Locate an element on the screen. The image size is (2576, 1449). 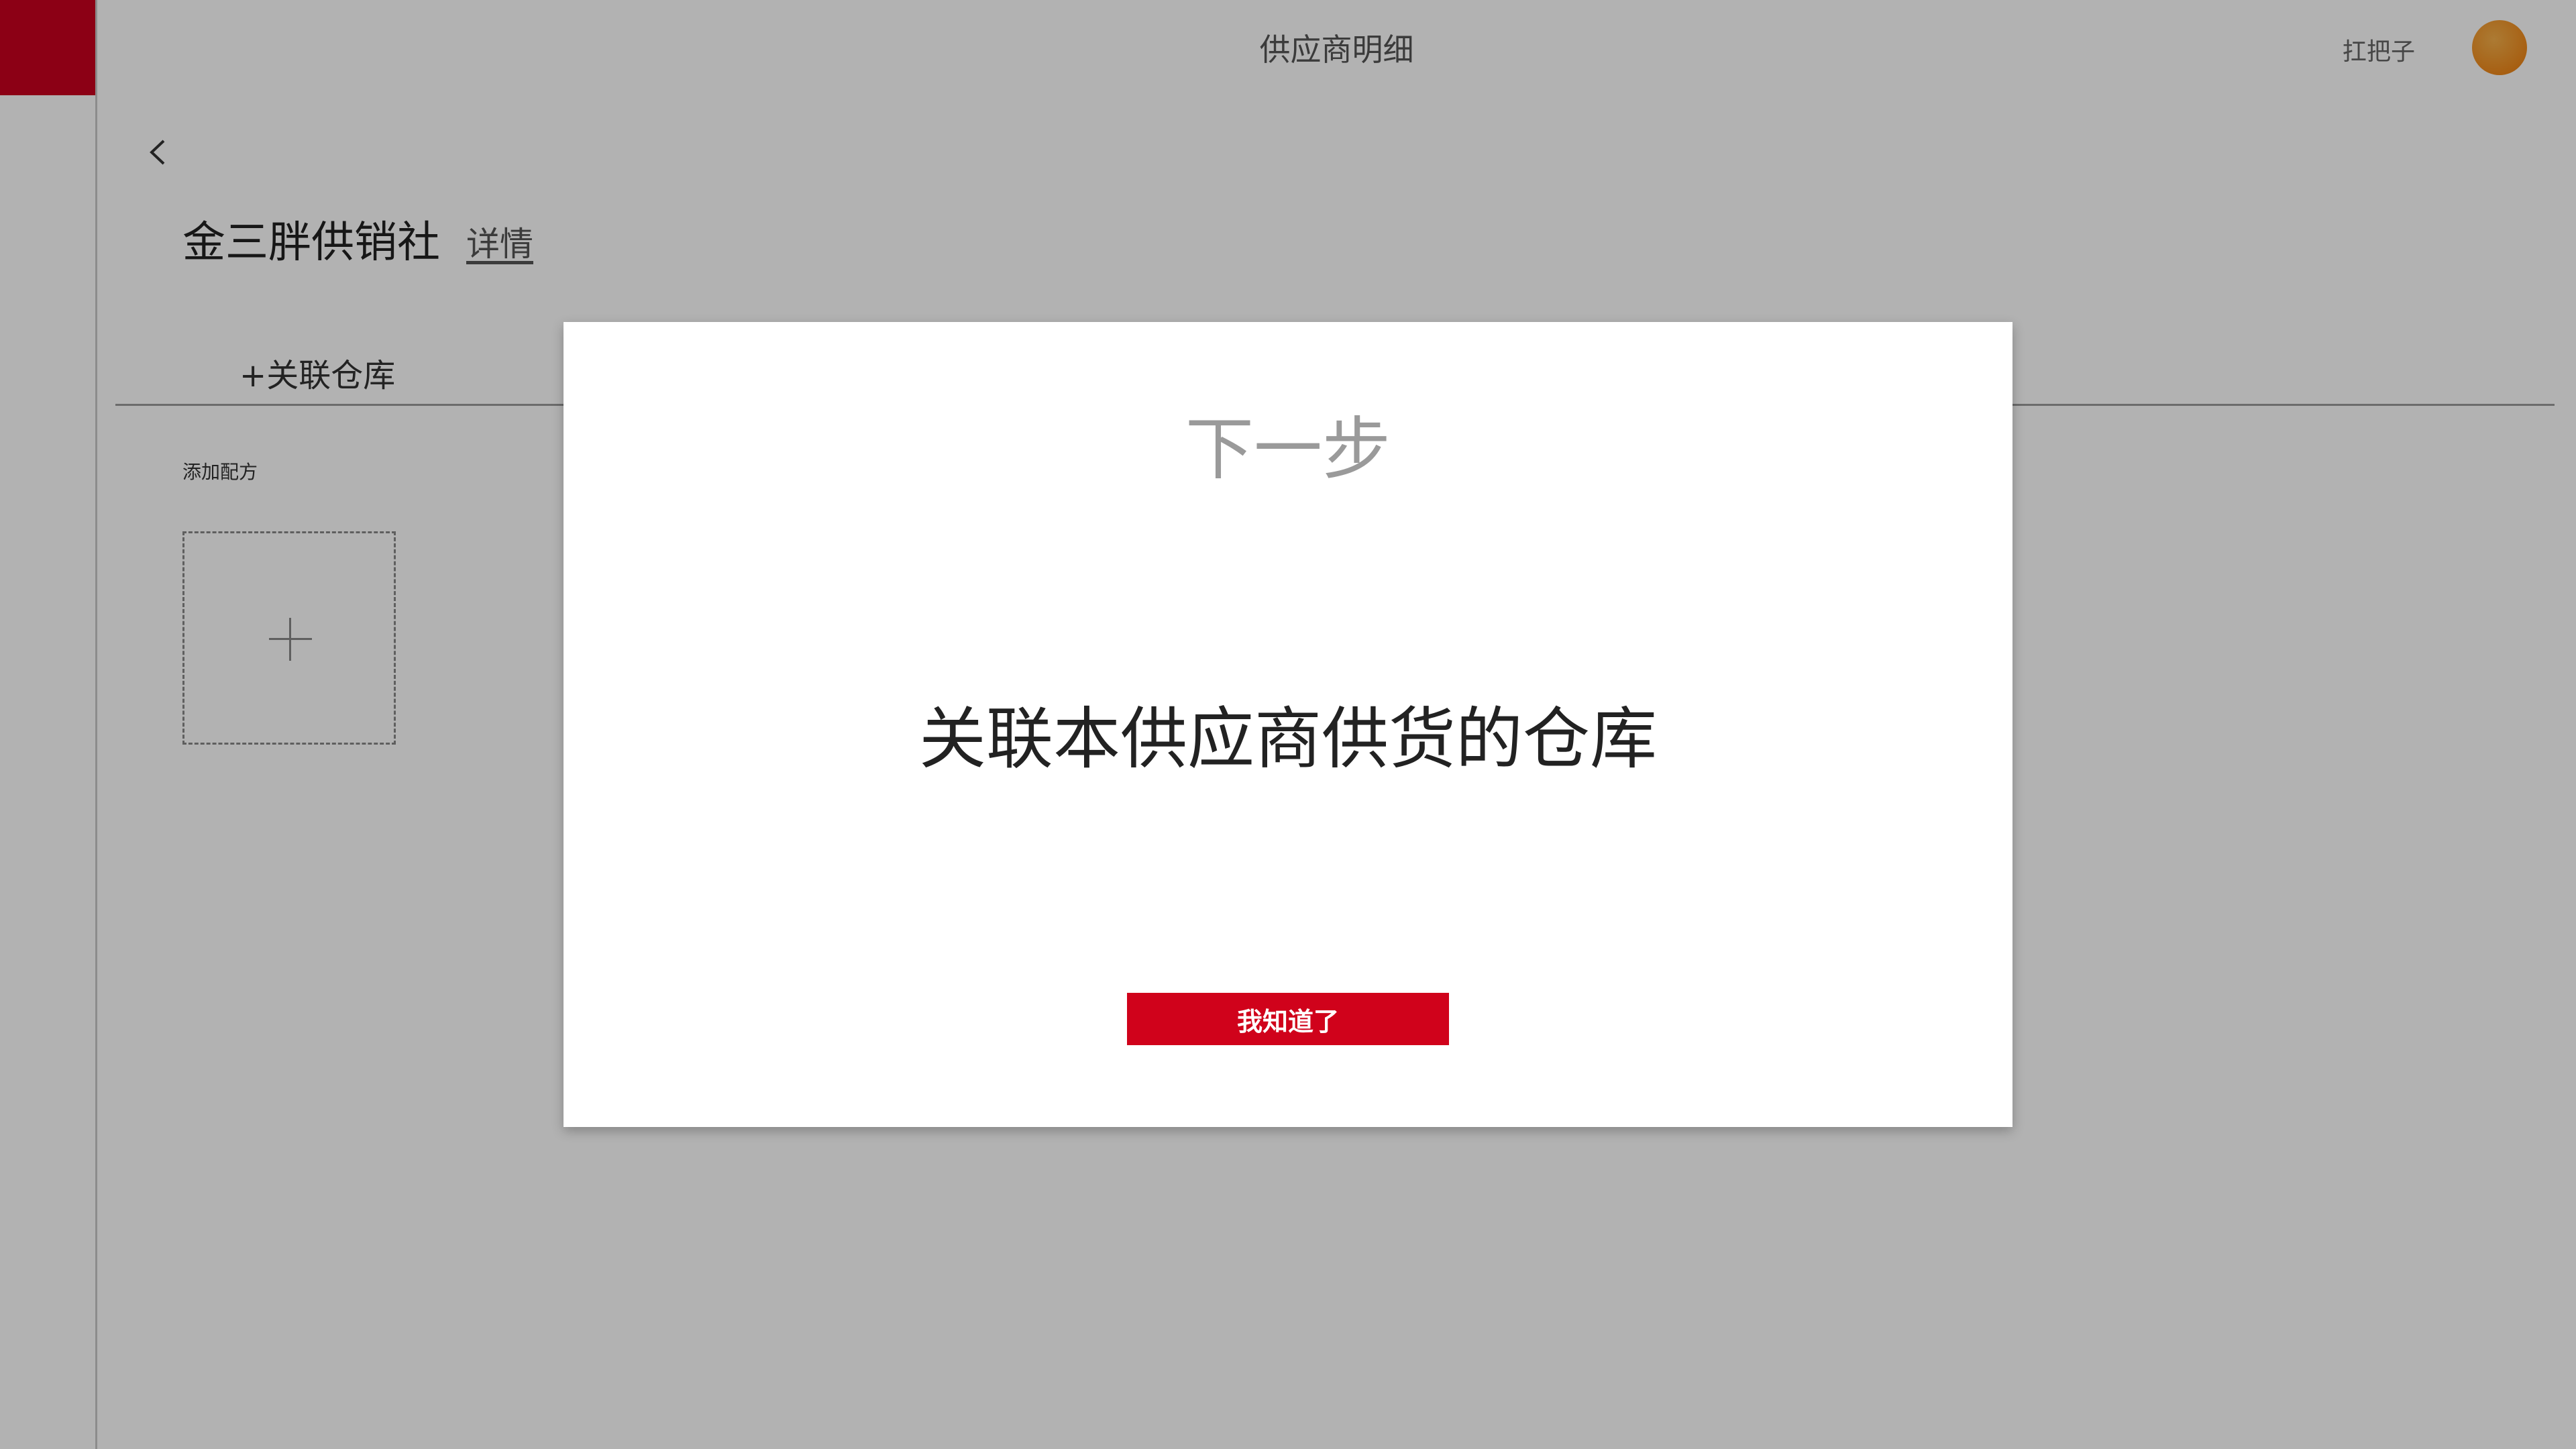
modal-title: 下一步 is located at coordinates (1288, 450).